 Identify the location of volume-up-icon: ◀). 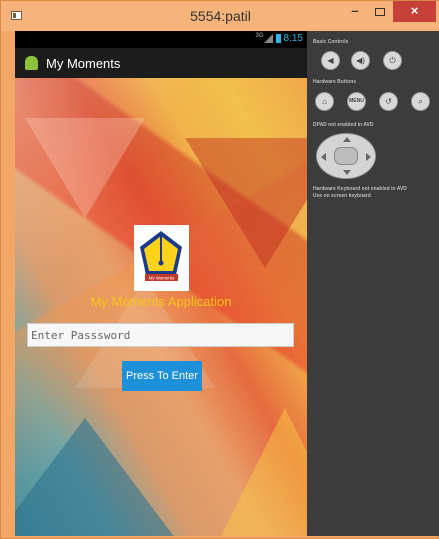
(360, 60).